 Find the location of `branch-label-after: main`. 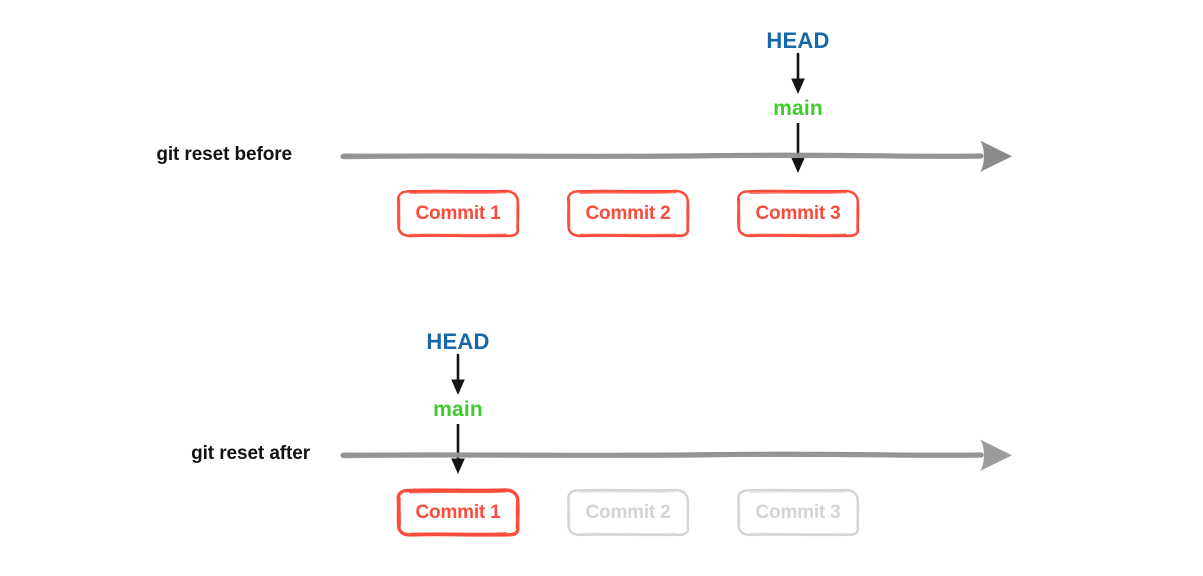

branch-label-after: main is located at coordinates (458, 409).